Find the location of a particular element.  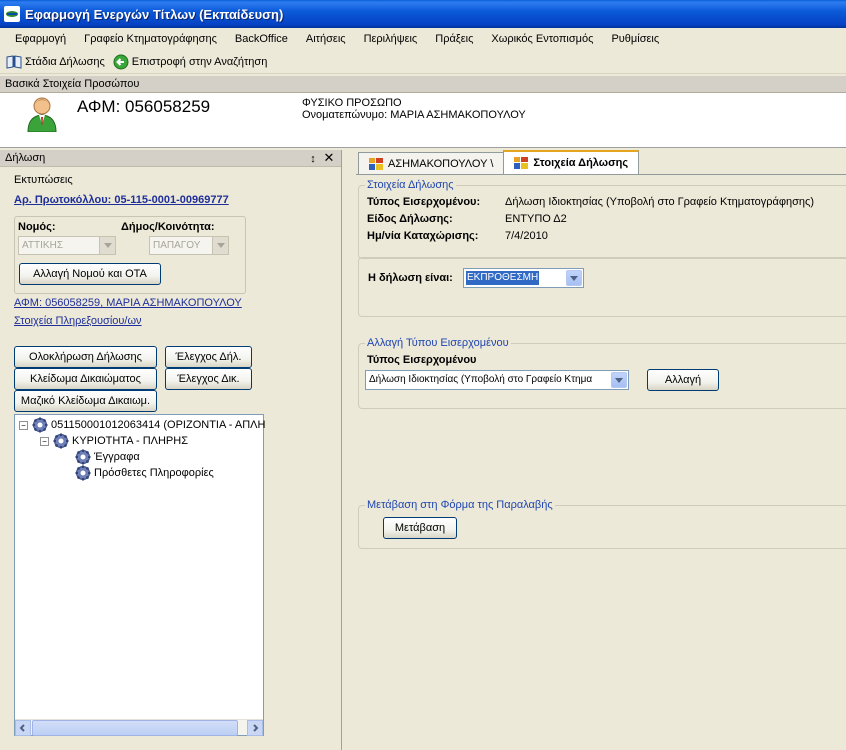

declaration-kind-label: Είδος Δήλωσης: is located at coordinates (410, 219).